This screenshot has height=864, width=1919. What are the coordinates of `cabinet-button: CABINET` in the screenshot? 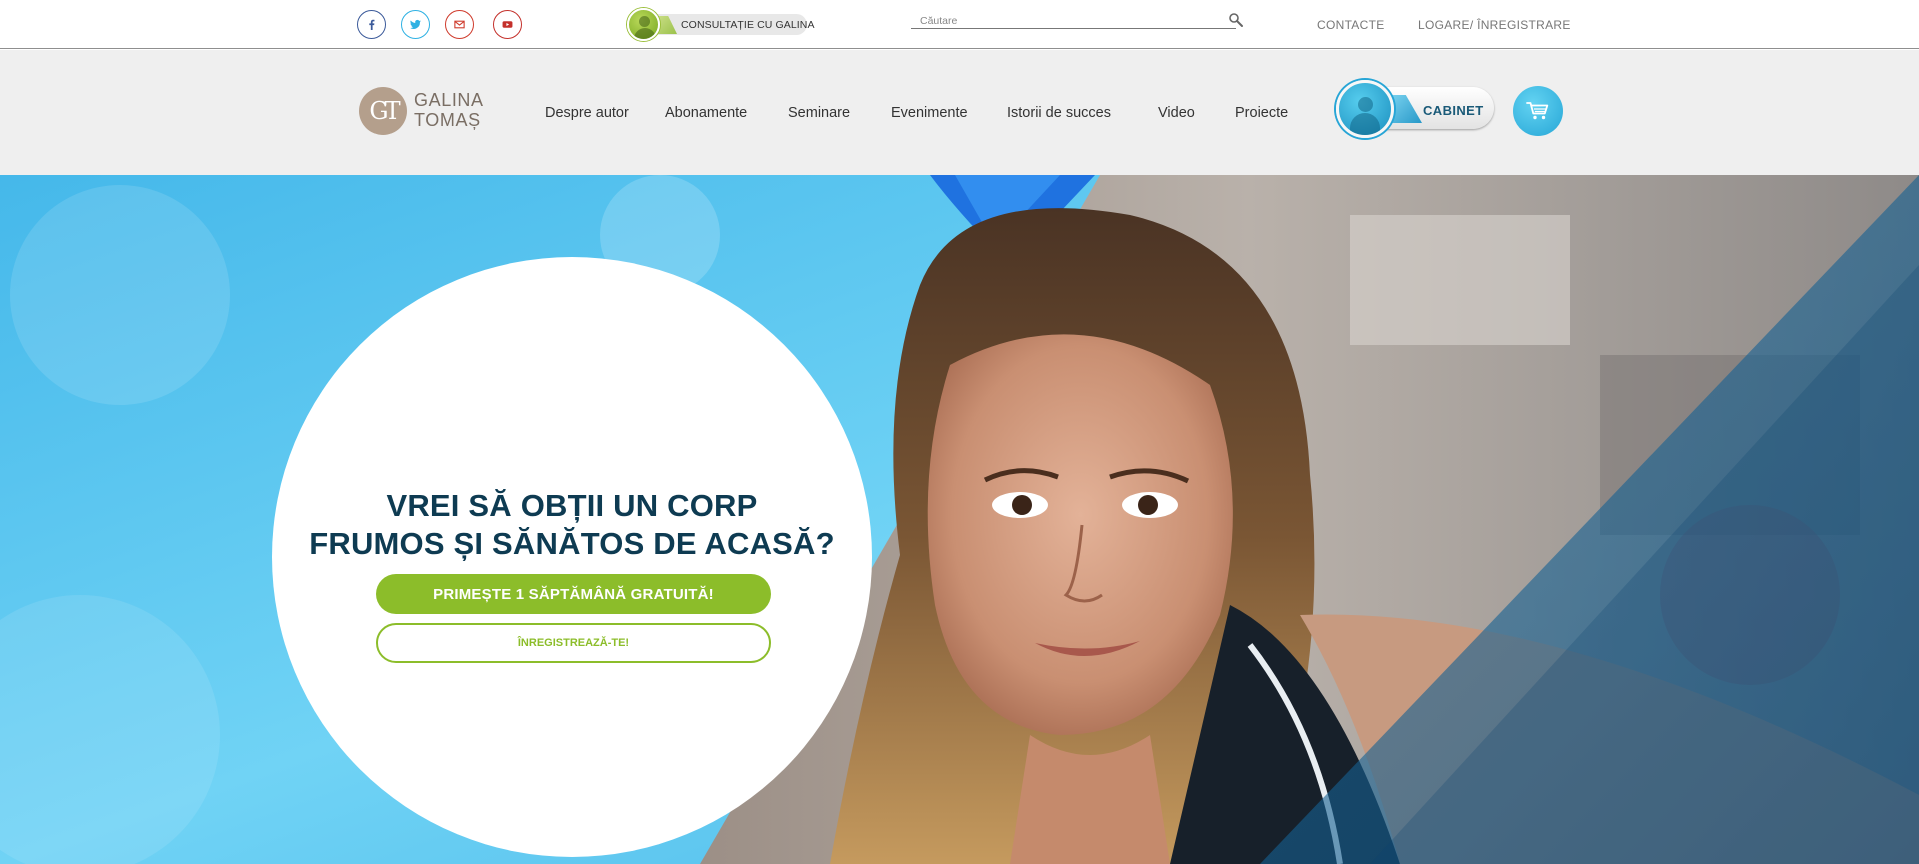 It's located at (1417, 110).